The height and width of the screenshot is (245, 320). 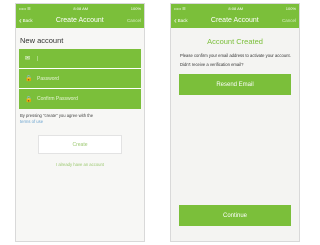 I want to click on email-field: ✉ |, so click(x=80, y=59).